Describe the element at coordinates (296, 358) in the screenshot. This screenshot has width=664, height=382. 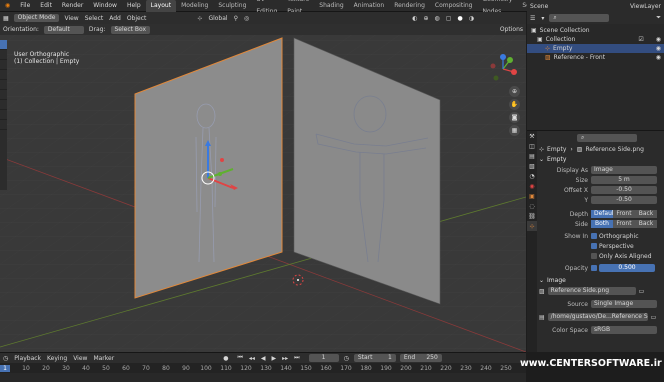
I see `jump-end-icon: ⏭` at that location.